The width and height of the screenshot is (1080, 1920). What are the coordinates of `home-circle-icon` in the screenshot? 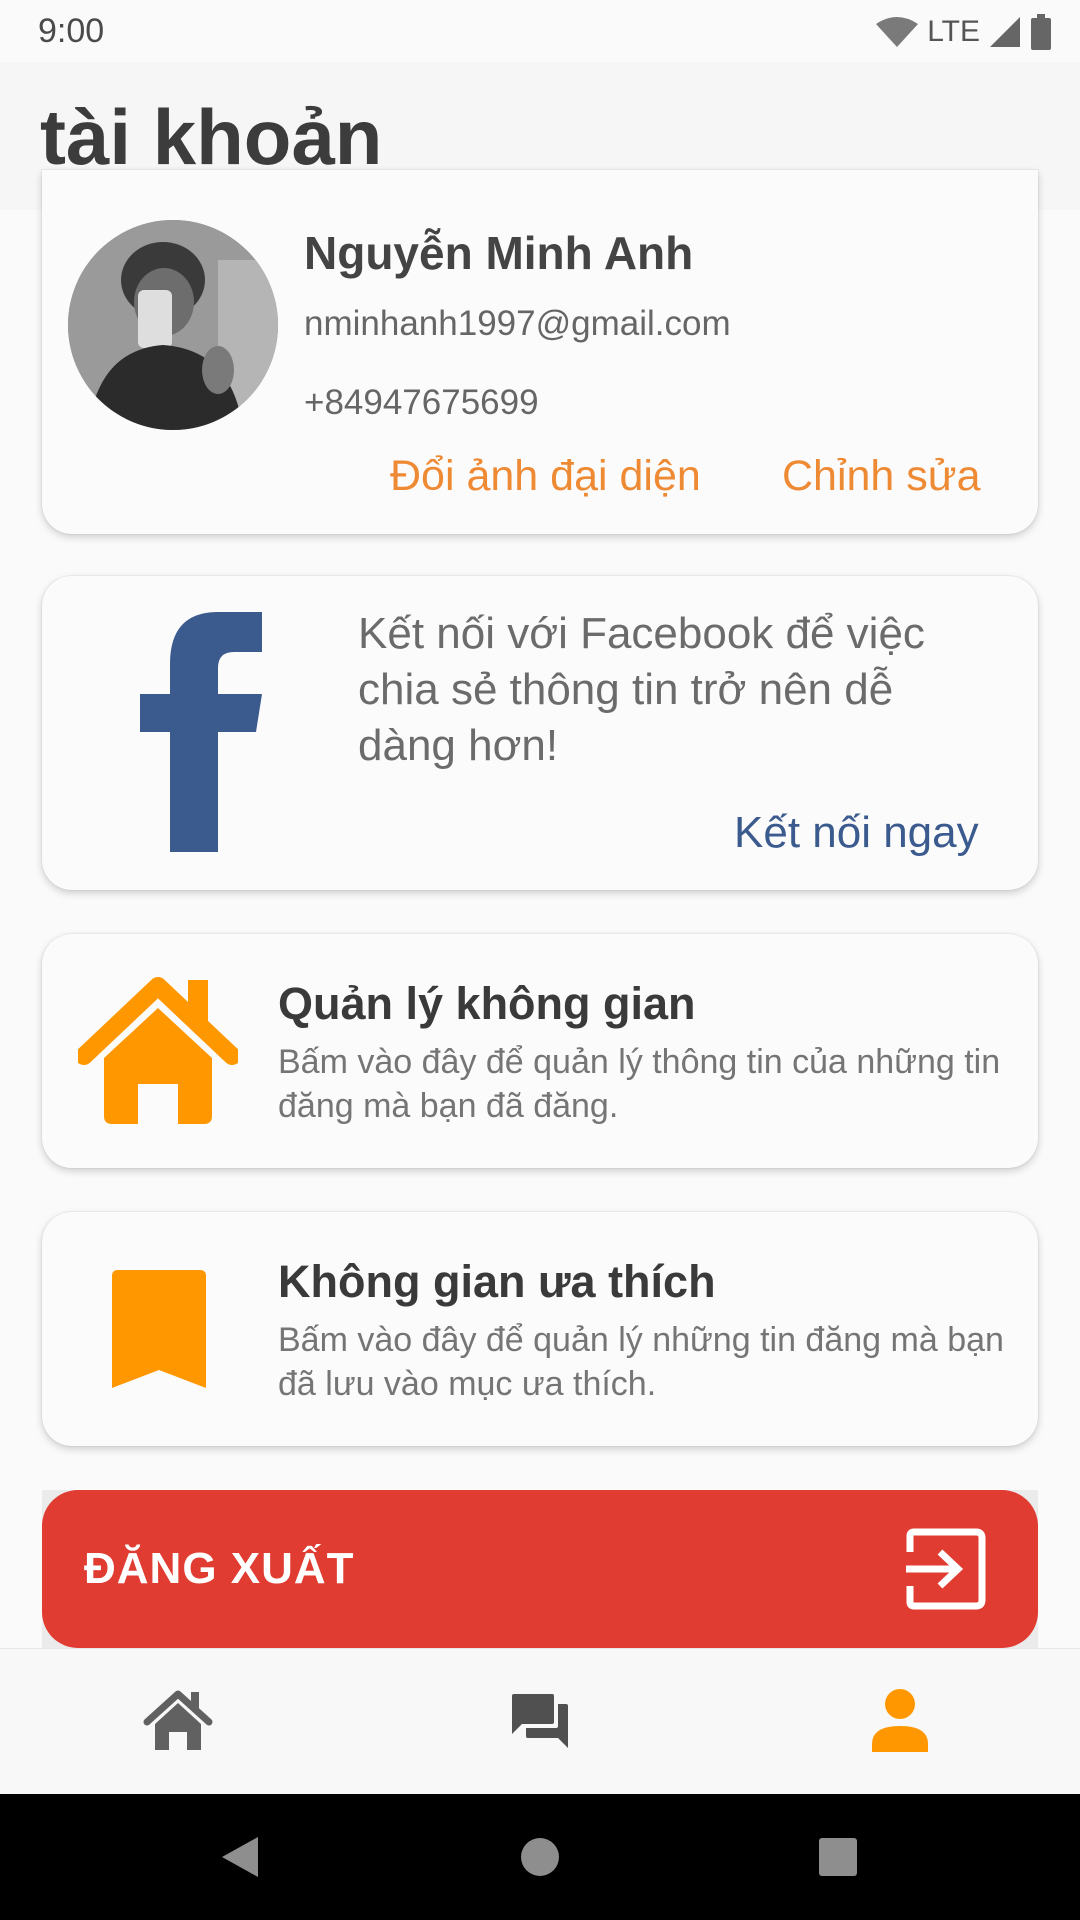 It's located at (540, 1857).